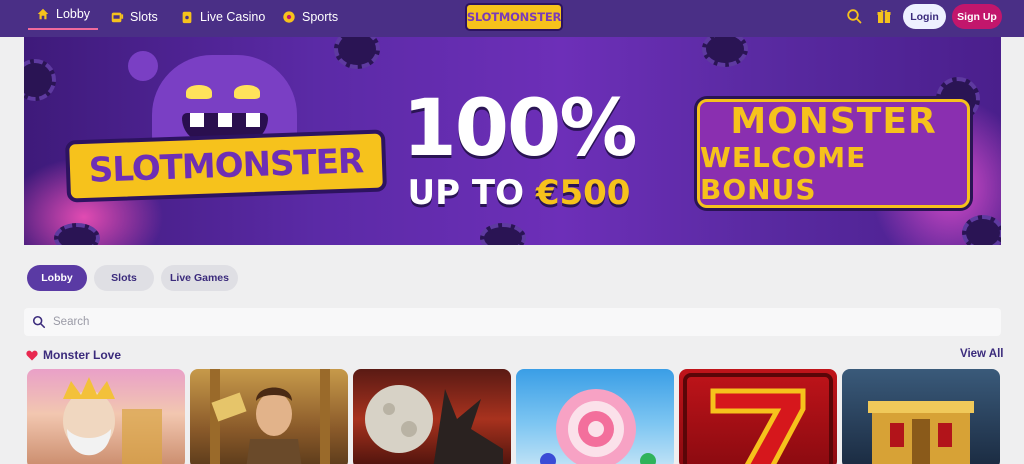 The width and height of the screenshot is (1024, 464). I want to click on nav-item-label: Live Casino, so click(233, 16).